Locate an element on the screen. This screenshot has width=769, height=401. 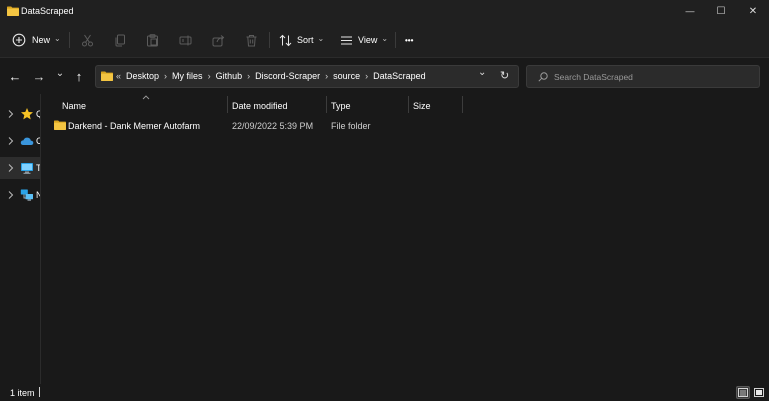
sidebar-item-label: C is located at coordinates (38, 141).